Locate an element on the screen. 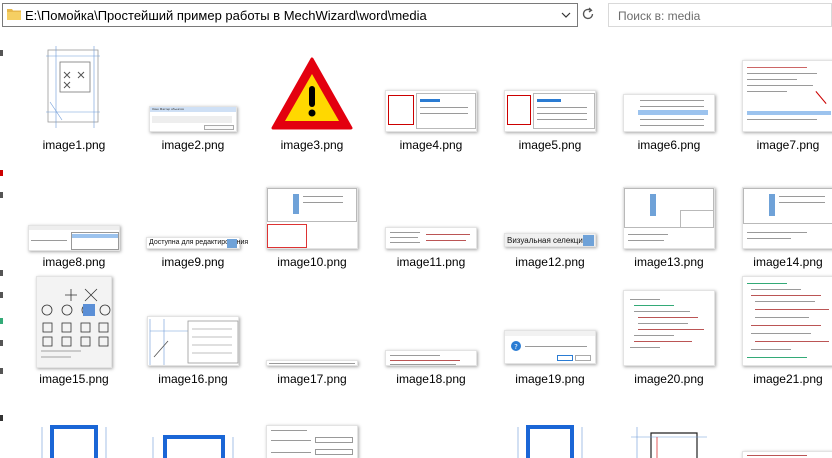 This screenshot has width=832, height=458. file-name: image4.png is located at coordinates (431, 145).